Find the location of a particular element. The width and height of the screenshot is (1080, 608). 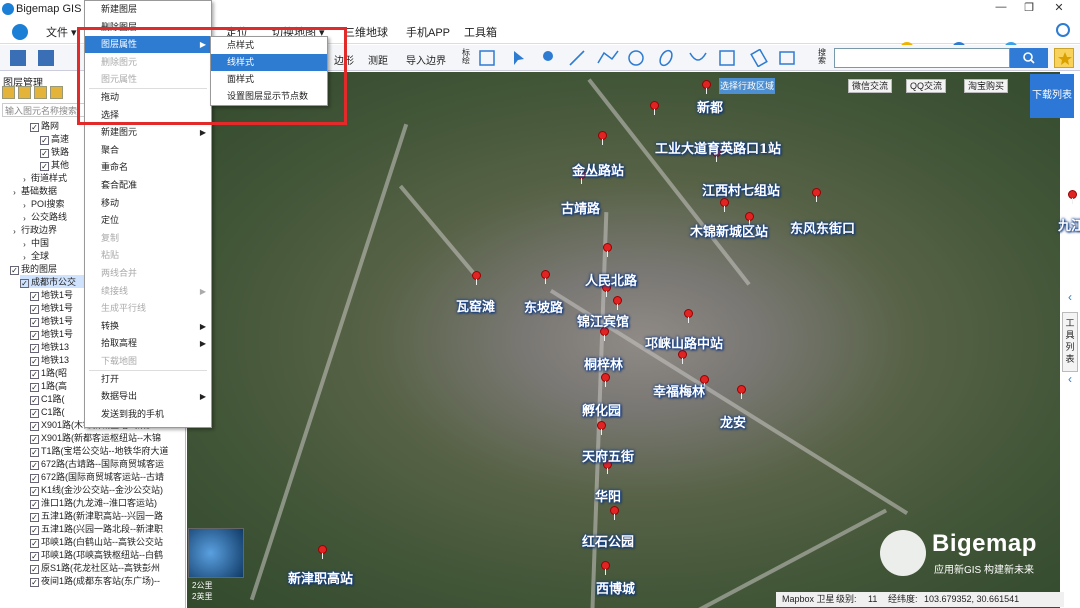

taobao-button: 淘宝购买 is located at coordinates (986, 86).